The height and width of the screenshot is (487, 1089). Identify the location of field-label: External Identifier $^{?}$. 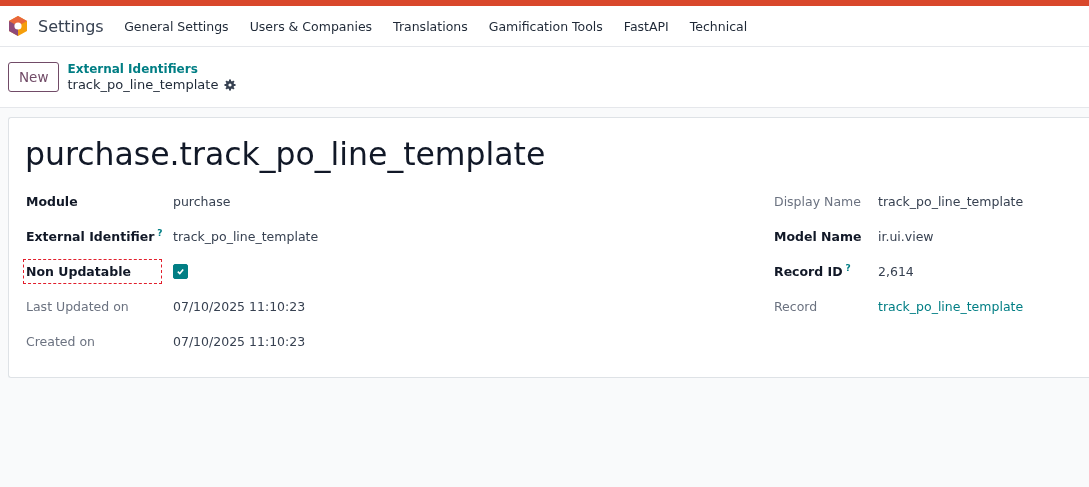
(94, 237).